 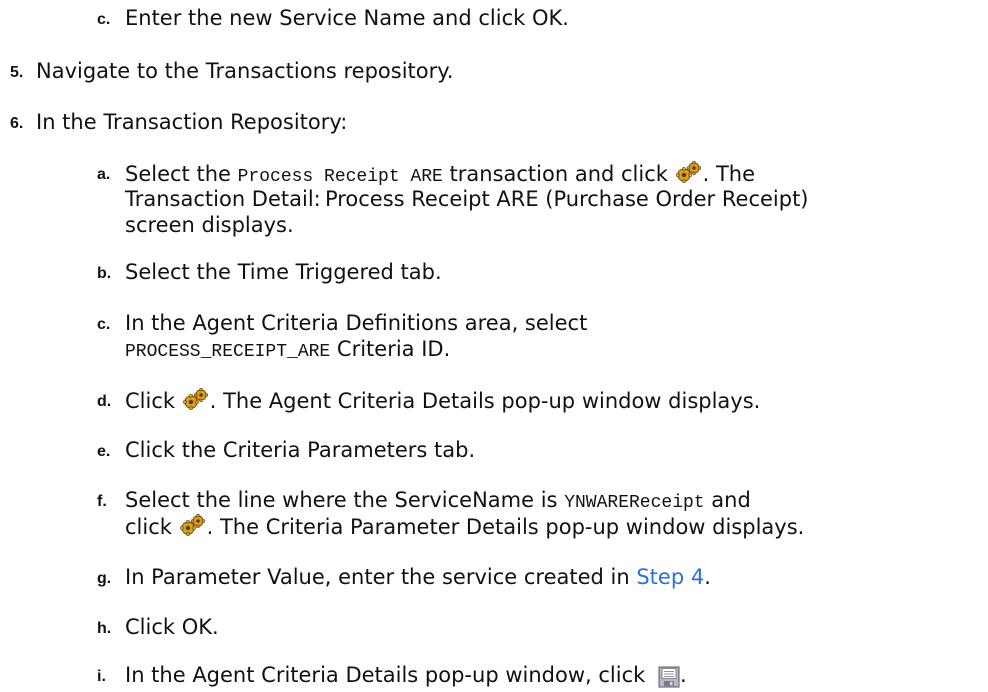 I want to click on substep-text: transaction and click, so click(x=558, y=174).